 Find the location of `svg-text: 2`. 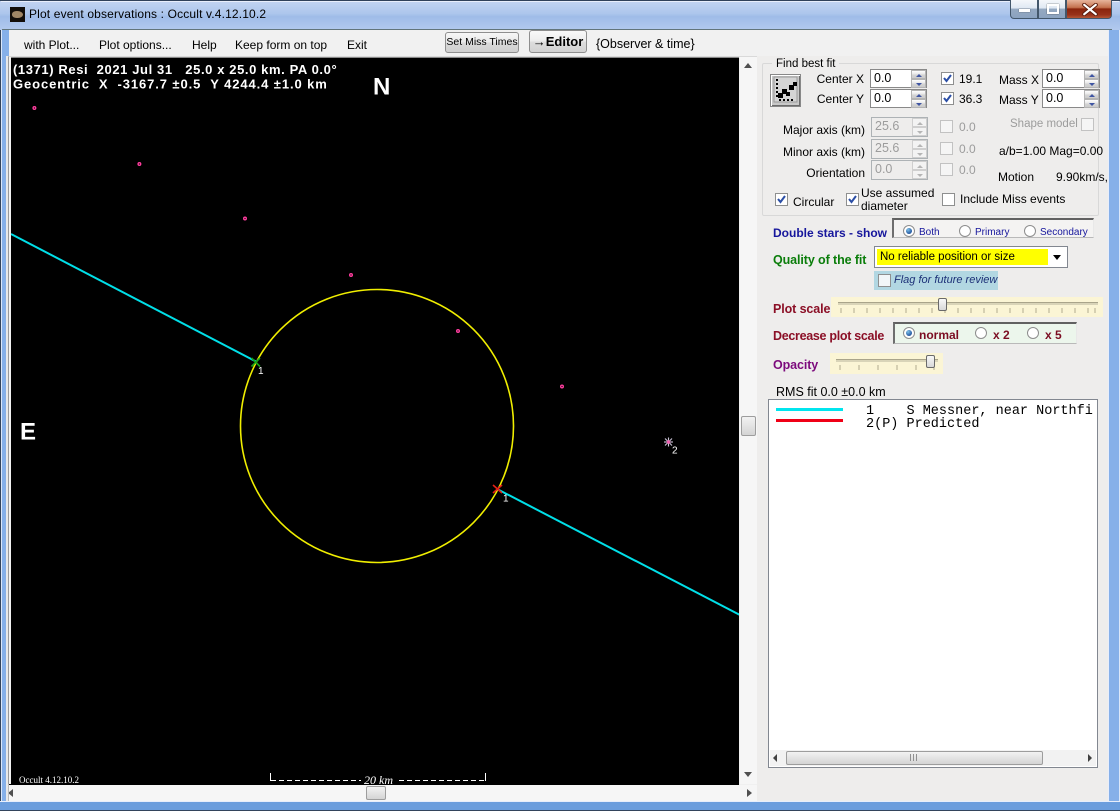

svg-text: 2 is located at coordinates (675, 451).